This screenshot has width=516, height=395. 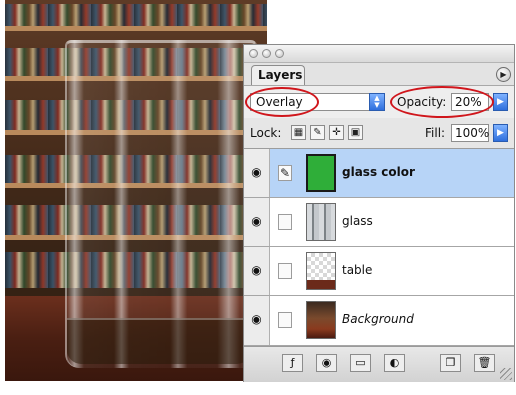 I want to click on lock-image-icon: ✎, so click(x=317, y=132).